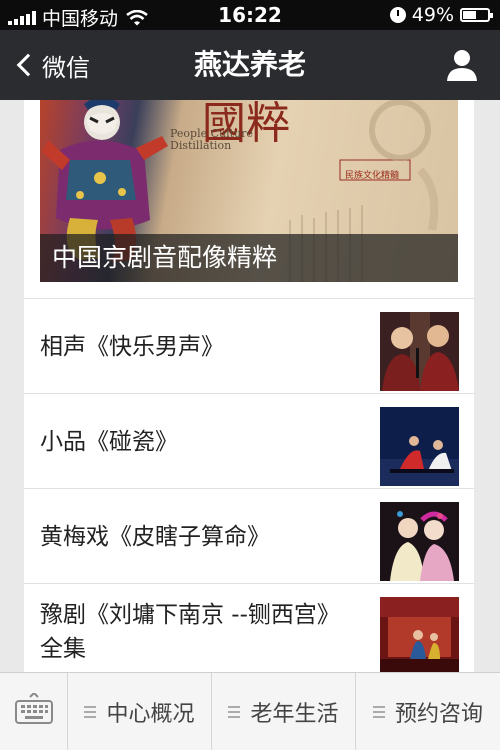 This screenshot has height=750, width=500. I want to click on menu-label: 老年生活, so click(294, 714).